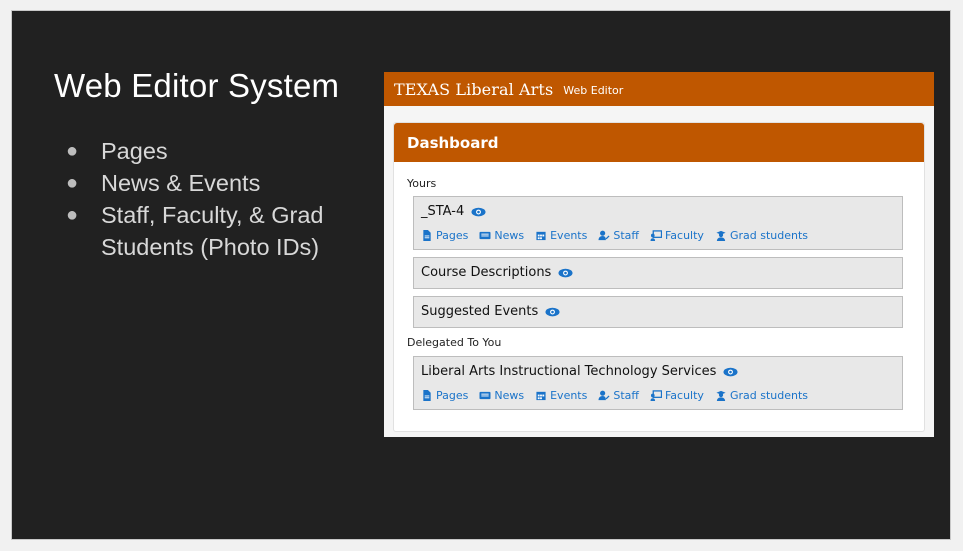  What do you see at coordinates (658, 273) in the screenshot?
I see `site-card-course-descriptions: Course Descriptions` at bounding box center [658, 273].